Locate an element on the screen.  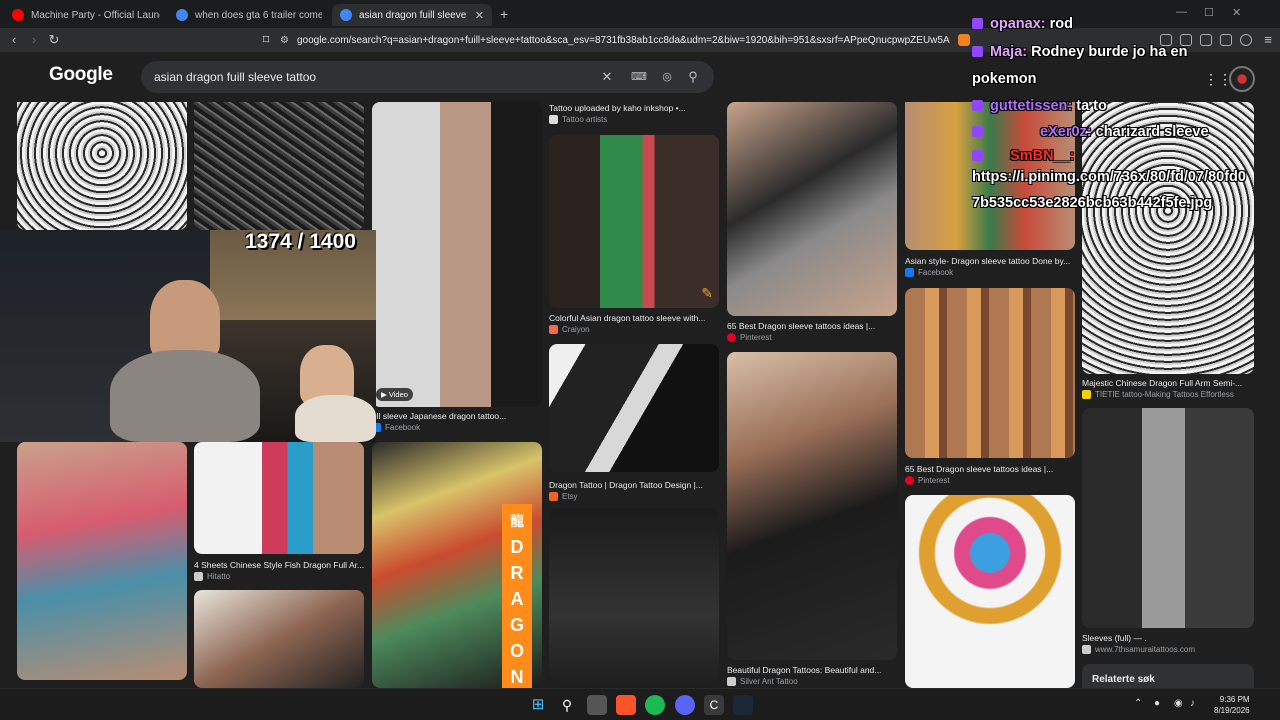
leo-icon is located at coordinates (1226, 40).